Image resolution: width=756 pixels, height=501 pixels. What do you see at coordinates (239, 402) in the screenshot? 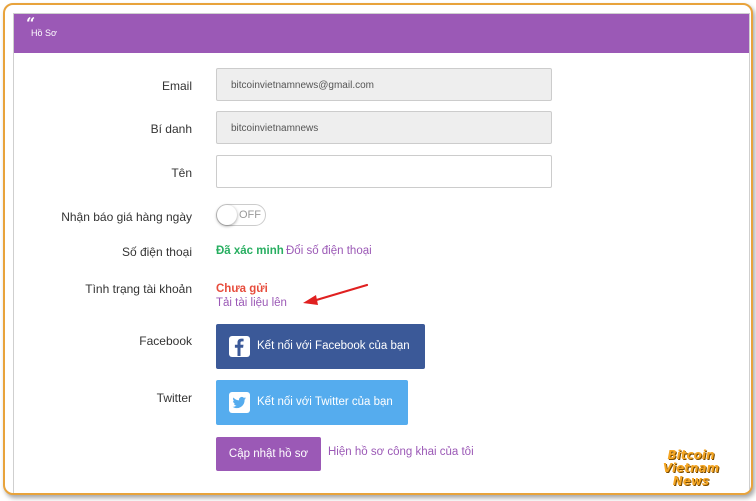
I see `twitter-icon` at bounding box center [239, 402].